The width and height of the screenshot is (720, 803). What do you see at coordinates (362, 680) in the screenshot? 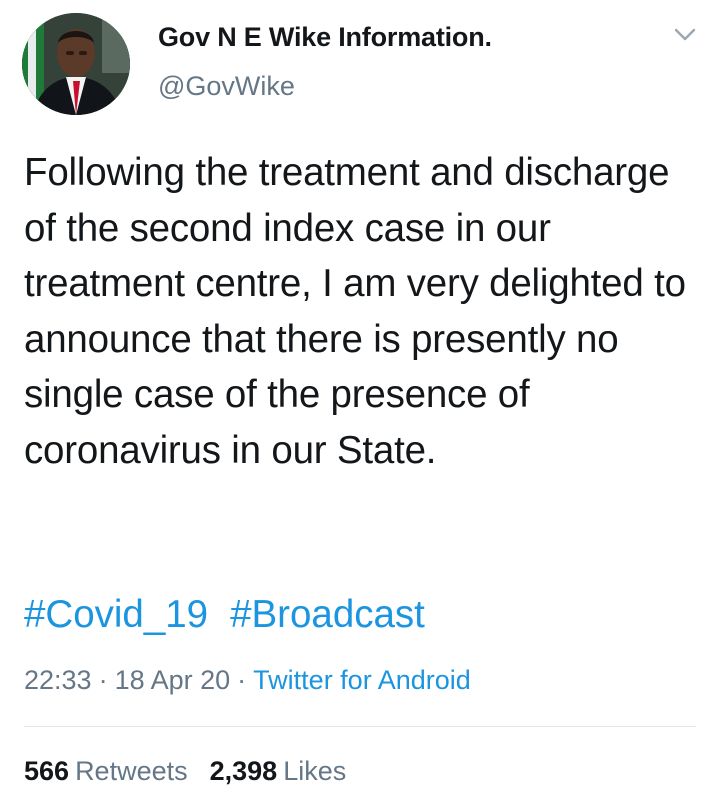
I see `tweet-source: Twitter for Android` at bounding box center [362, 680].